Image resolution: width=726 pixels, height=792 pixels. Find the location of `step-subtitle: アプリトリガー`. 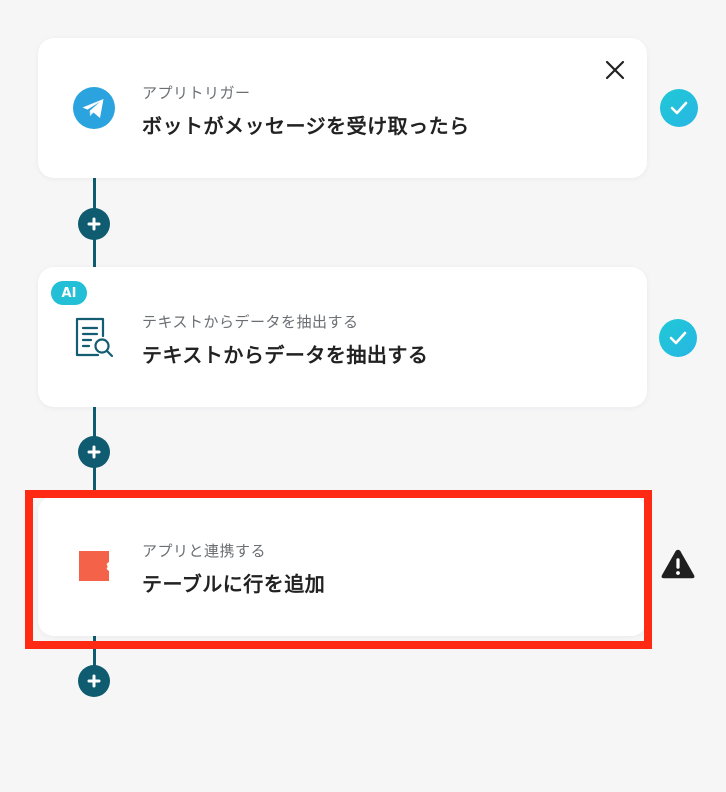

step-subtitle: アプリトリガー is located at coordinates (196, 93).